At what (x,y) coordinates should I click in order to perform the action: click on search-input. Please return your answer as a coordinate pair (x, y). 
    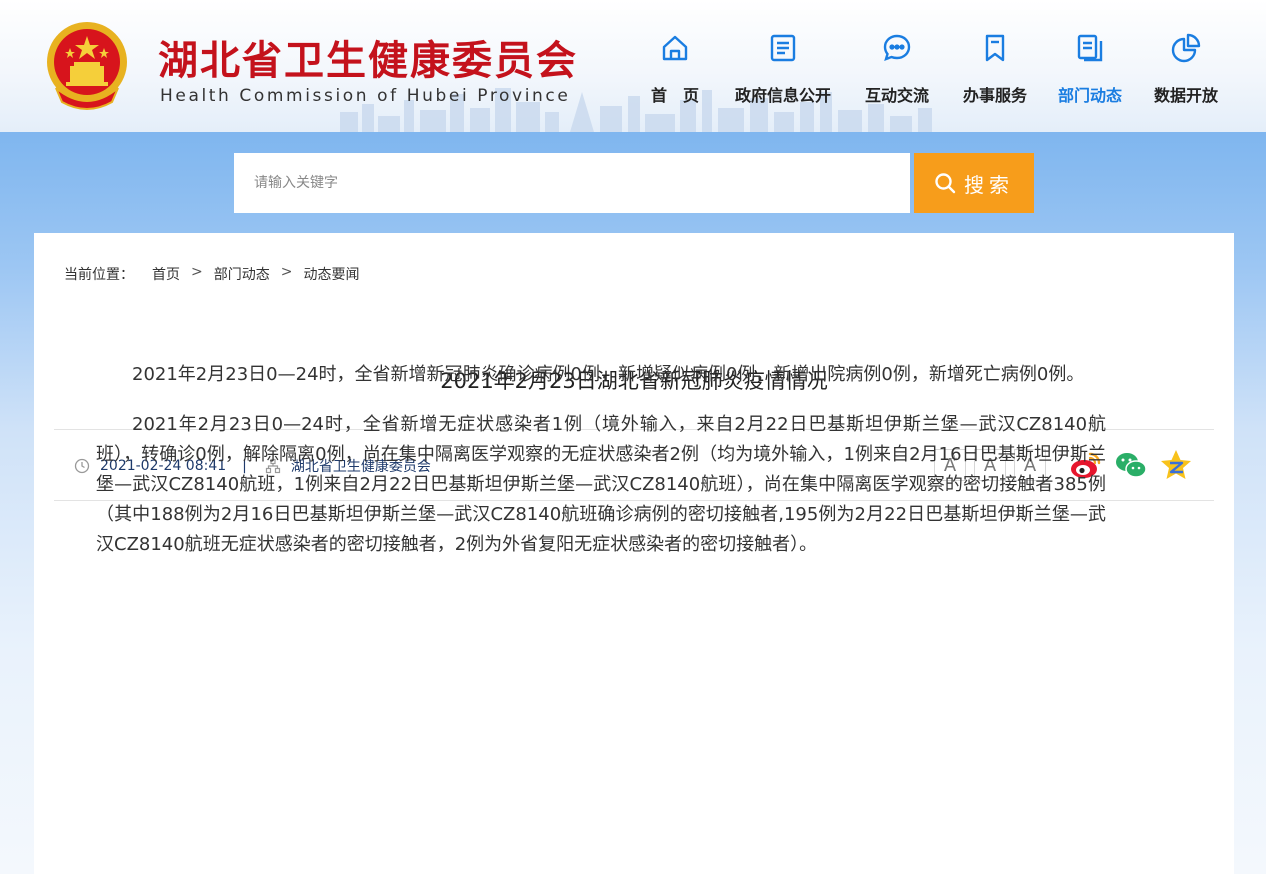
    Looking at the image, I should click on (572, 183).